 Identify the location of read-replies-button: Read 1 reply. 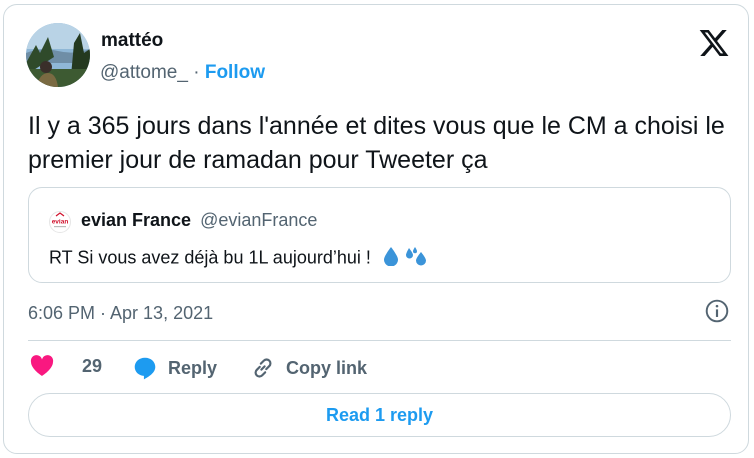
(379, 415).